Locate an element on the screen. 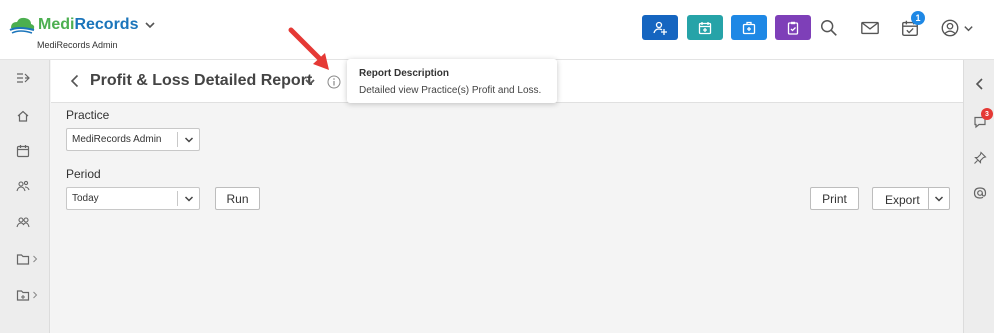 The image size is (994, 333). left-sidebar is located at coordinates (25, 196).